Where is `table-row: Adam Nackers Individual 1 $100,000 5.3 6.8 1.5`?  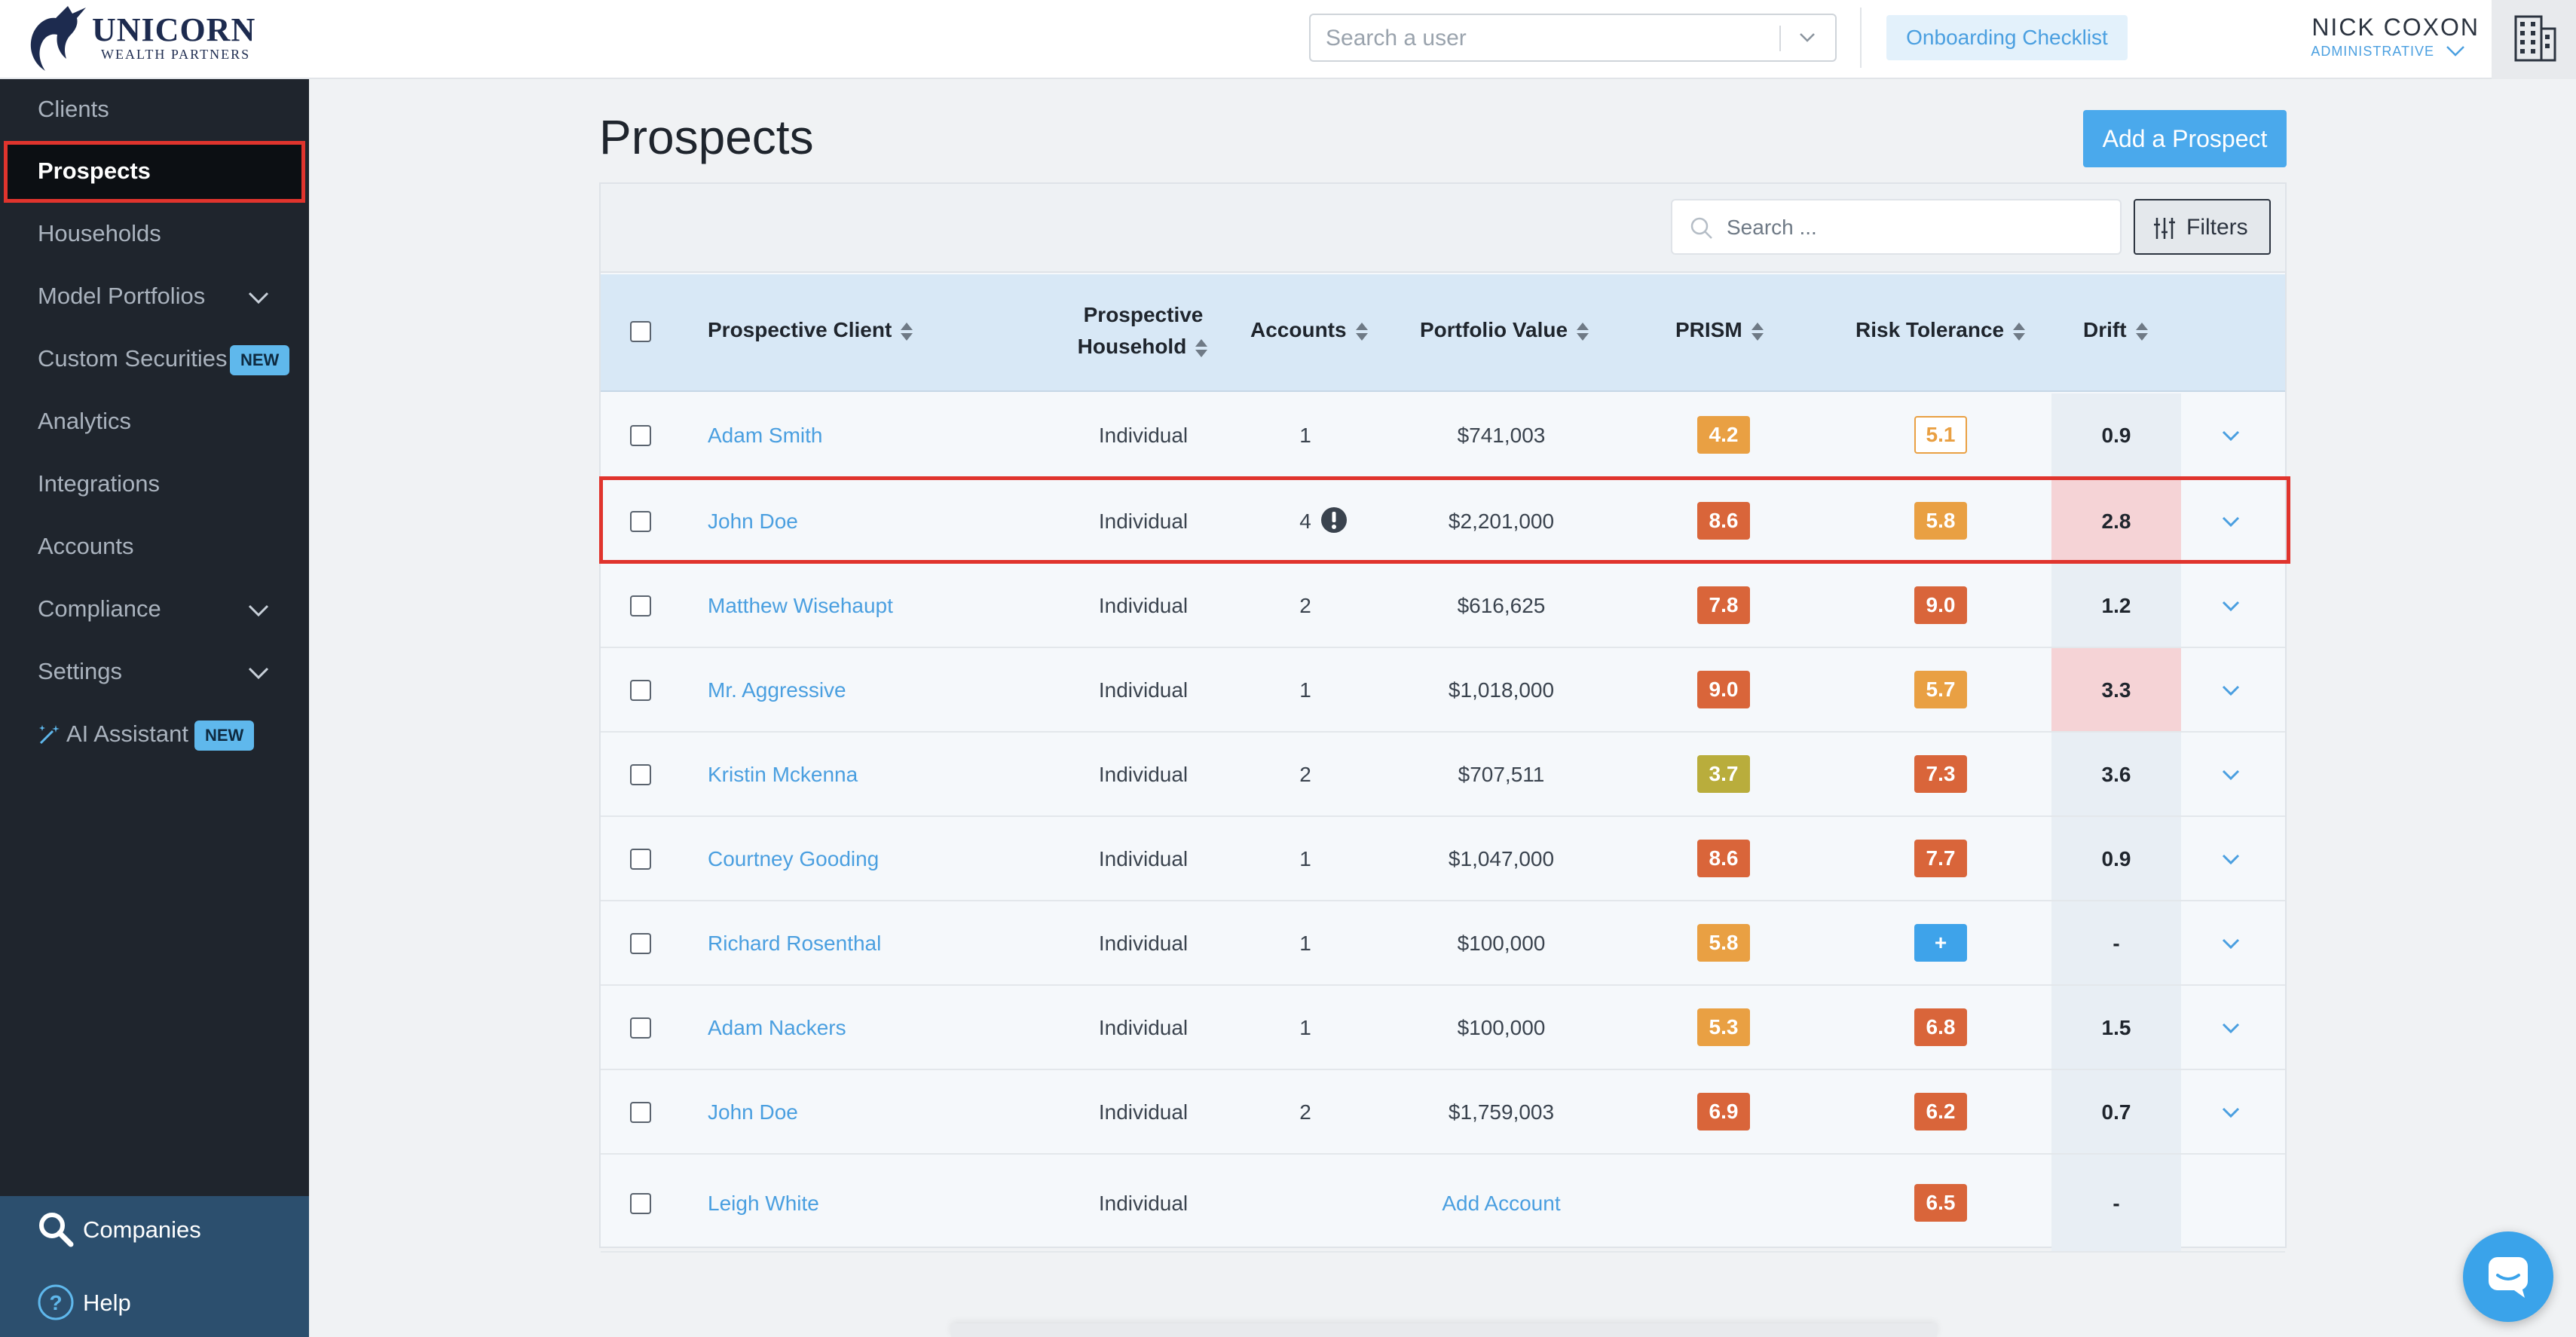
table-row: Adam Nackers Individual 1 $100,000 5.3 6.8 1.5 is located at coordinates (1443, 1028).